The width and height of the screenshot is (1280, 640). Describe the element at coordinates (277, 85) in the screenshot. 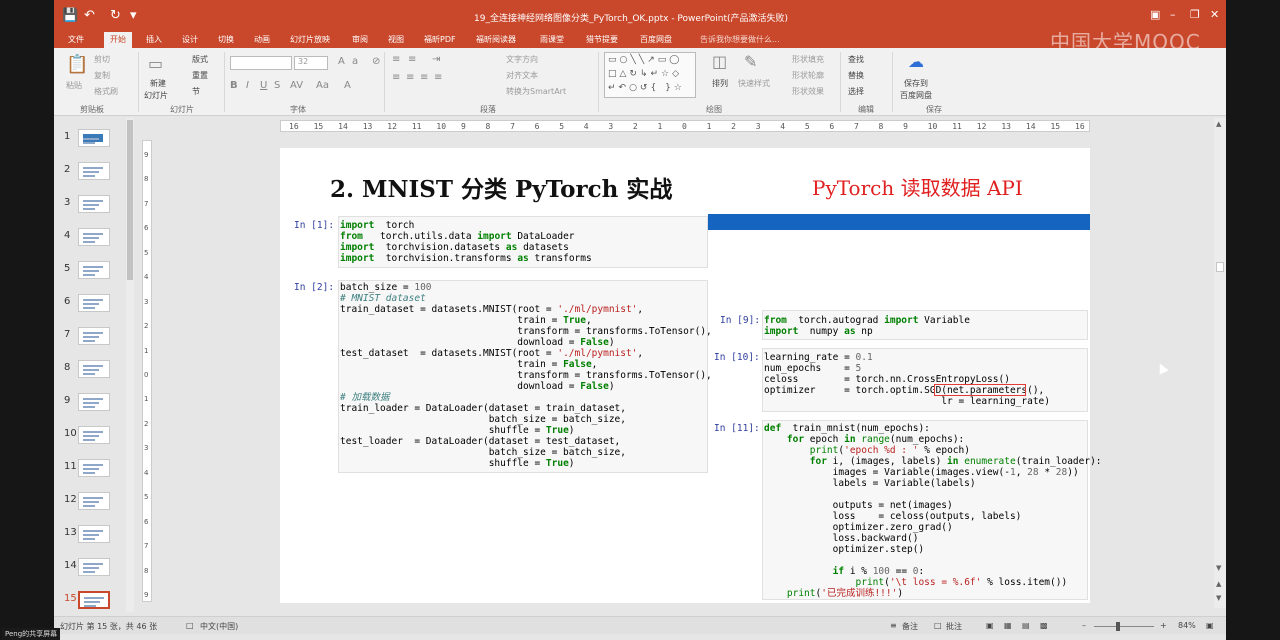

I see `strikethrough-icon: S` at that location.